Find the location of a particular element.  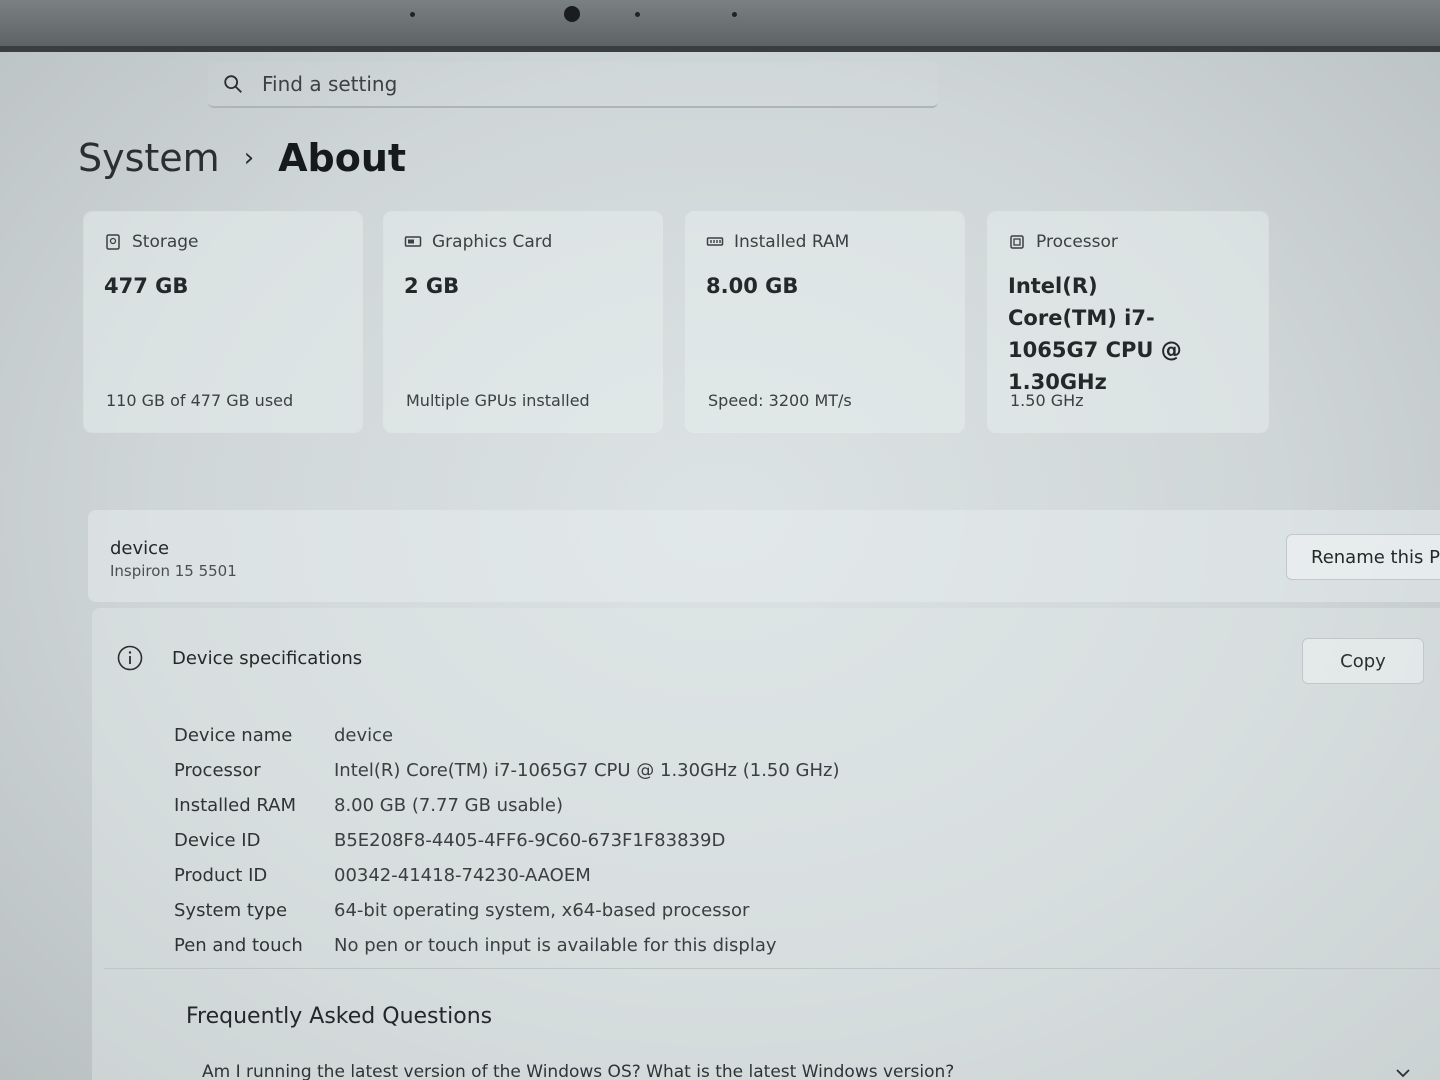

device-specifications-header: Device specifications is located at coordinates (239, 658).